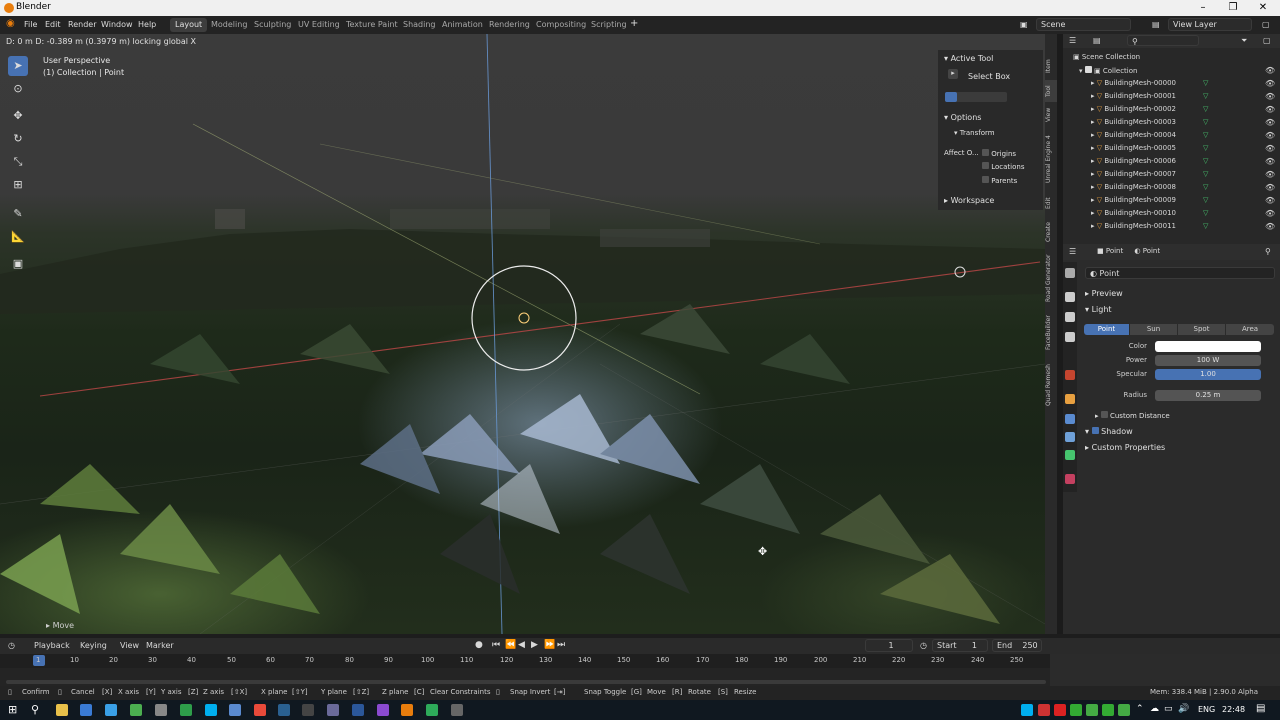  Describe the element at coordinates (1171, 124) in the screenshot. I see `list-item: ▸ ▽ BuildingMesh-00003 ▽ 👁` at that location.